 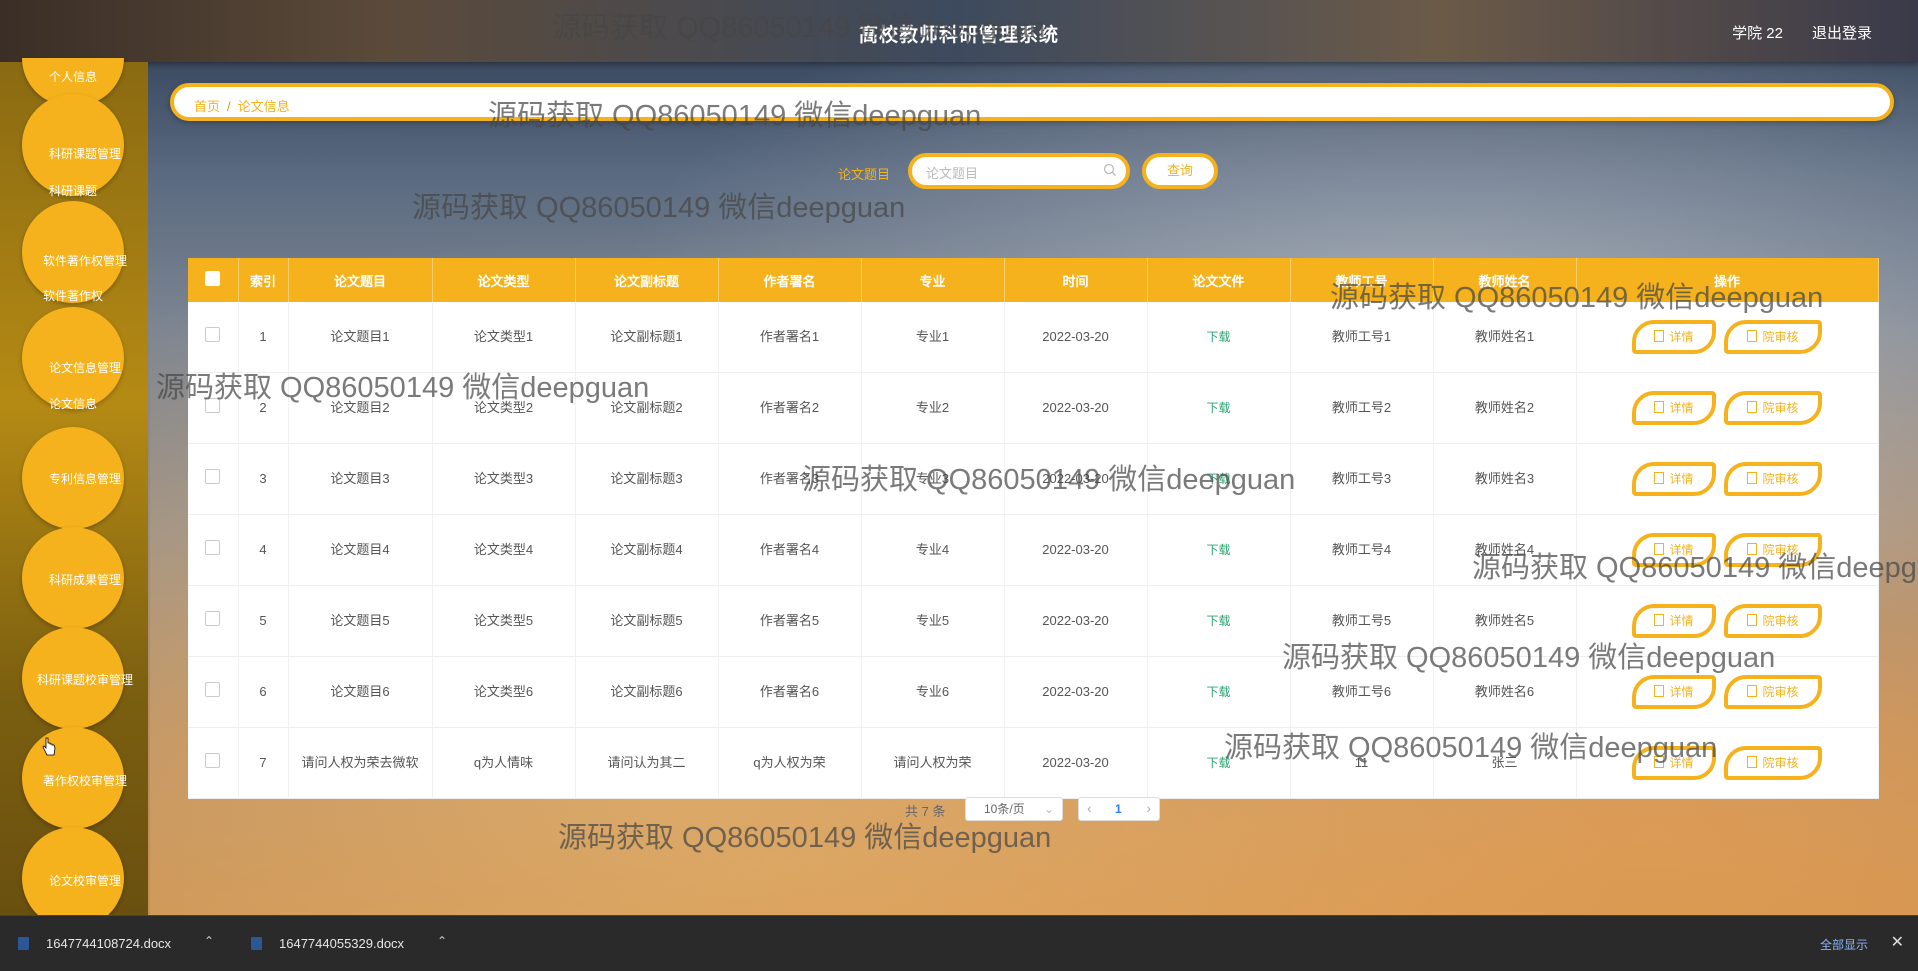 I want to click on sidebar-item-paper: 论文信息管理 论文信息, so click(x=73, y=359).